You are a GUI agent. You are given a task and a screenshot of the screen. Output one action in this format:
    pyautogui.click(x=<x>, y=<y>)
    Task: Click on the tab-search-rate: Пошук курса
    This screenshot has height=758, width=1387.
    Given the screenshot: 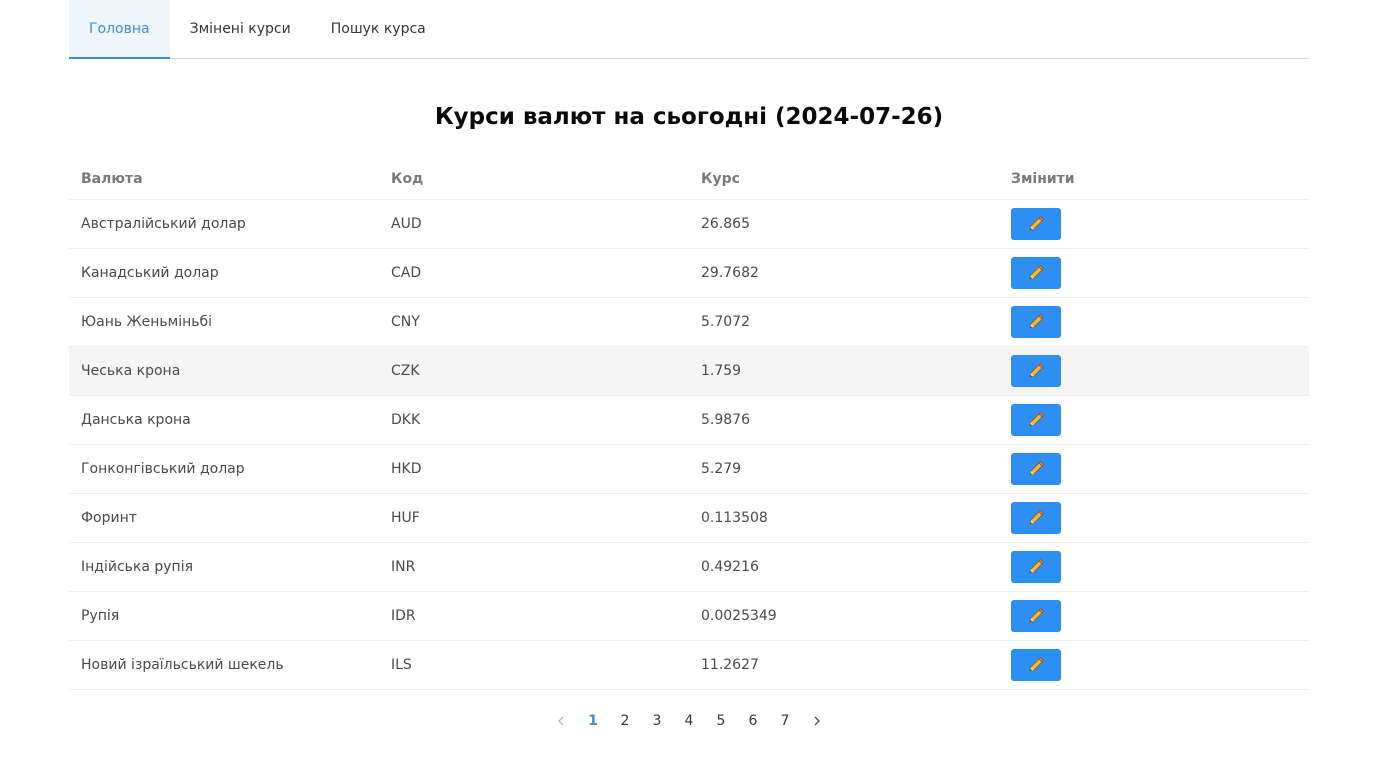 What is the action you would take?
    pyautogui.click(x=378, y=29)
    